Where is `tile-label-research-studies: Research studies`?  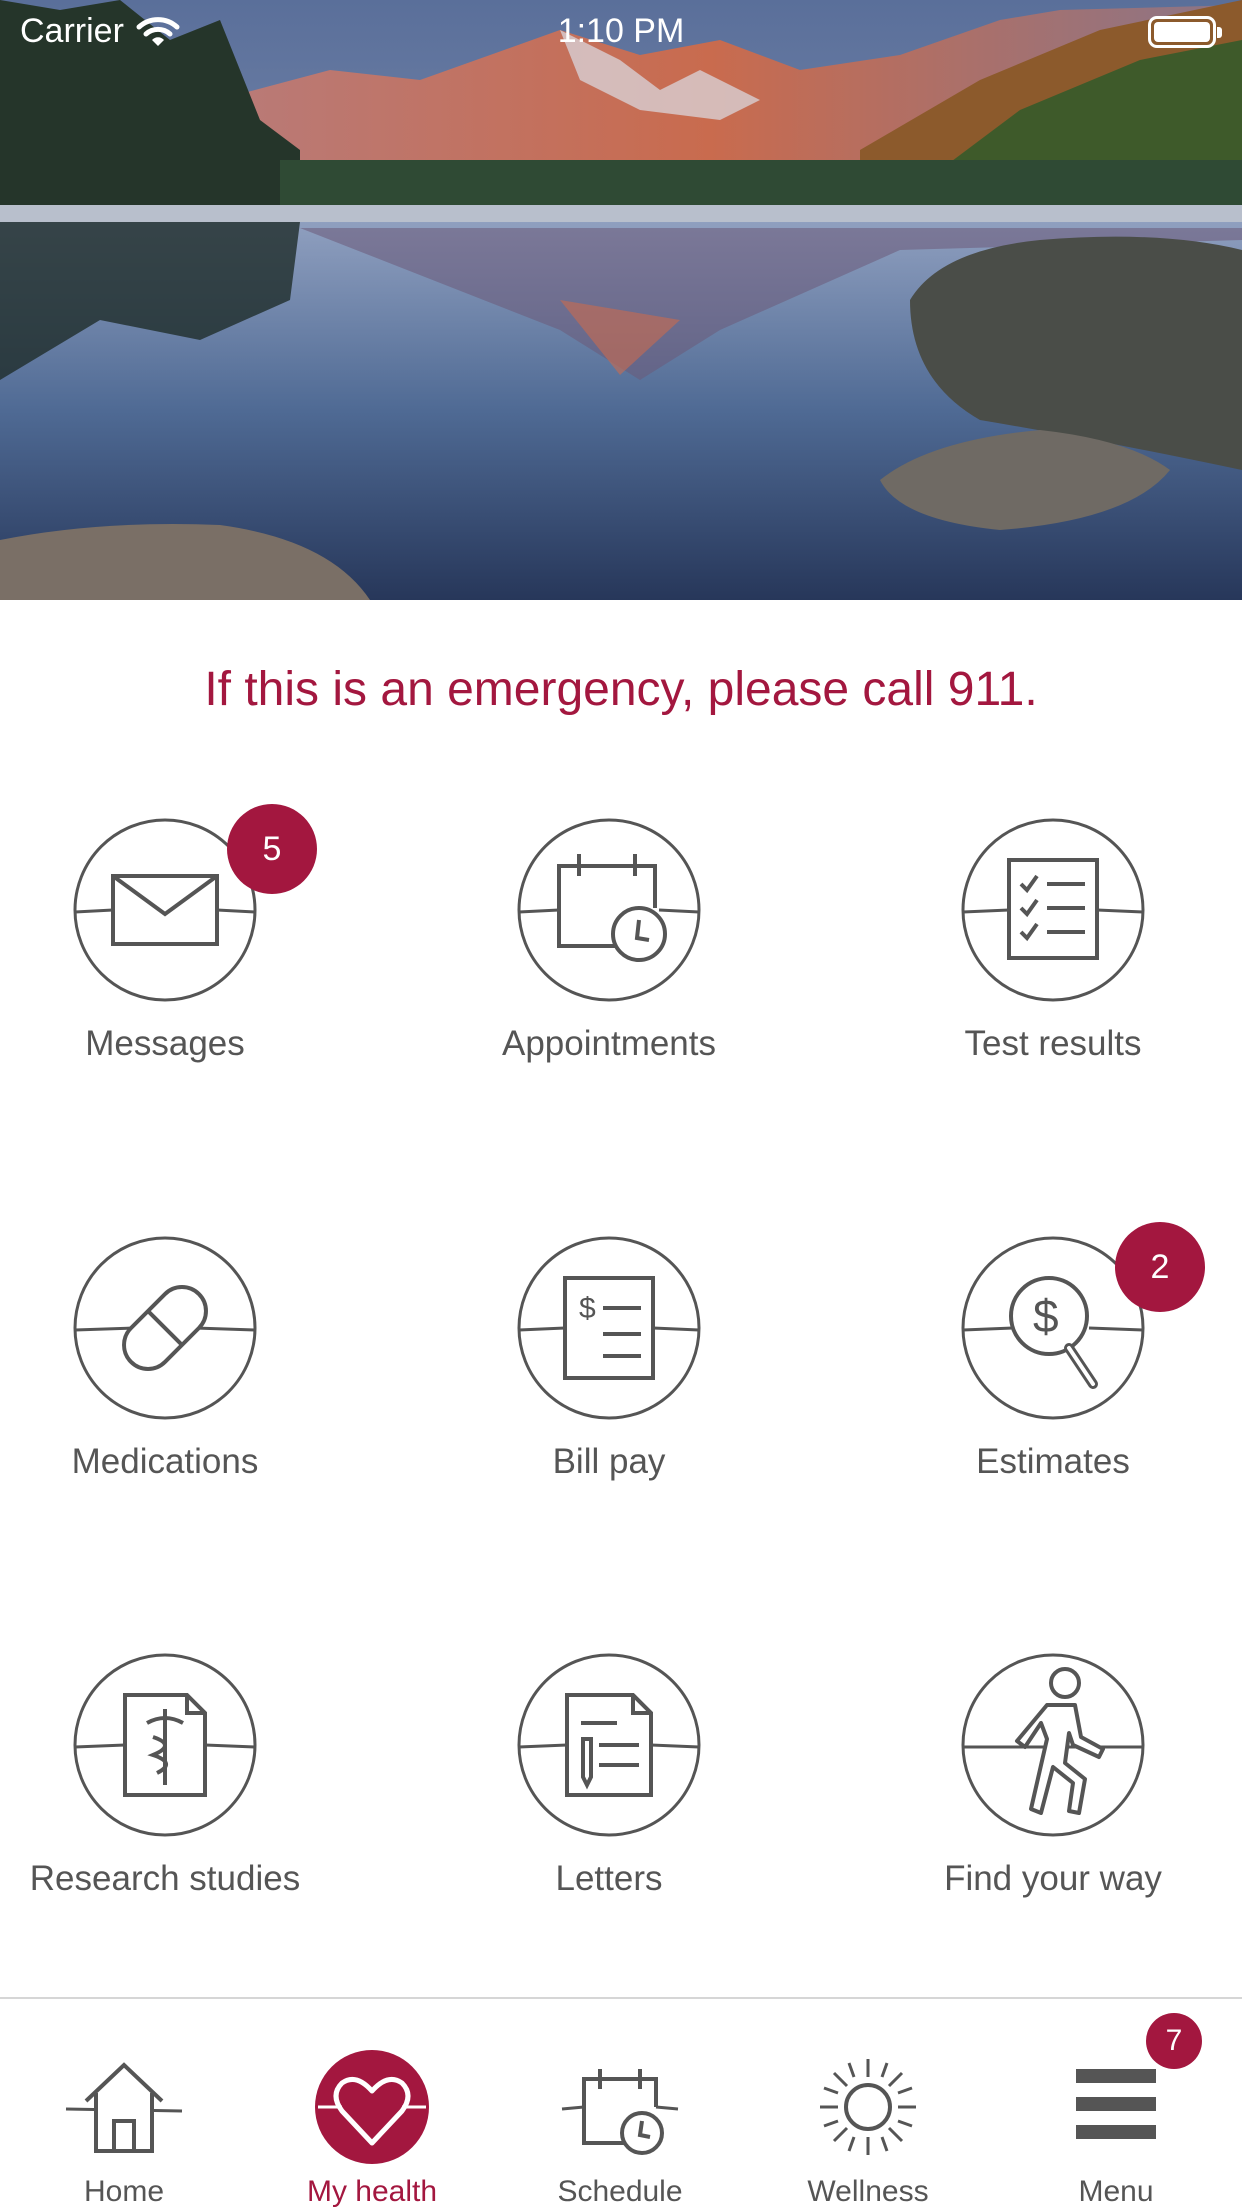
tile-label-research-studies: Research studies is located at coordinates (165, 1878).